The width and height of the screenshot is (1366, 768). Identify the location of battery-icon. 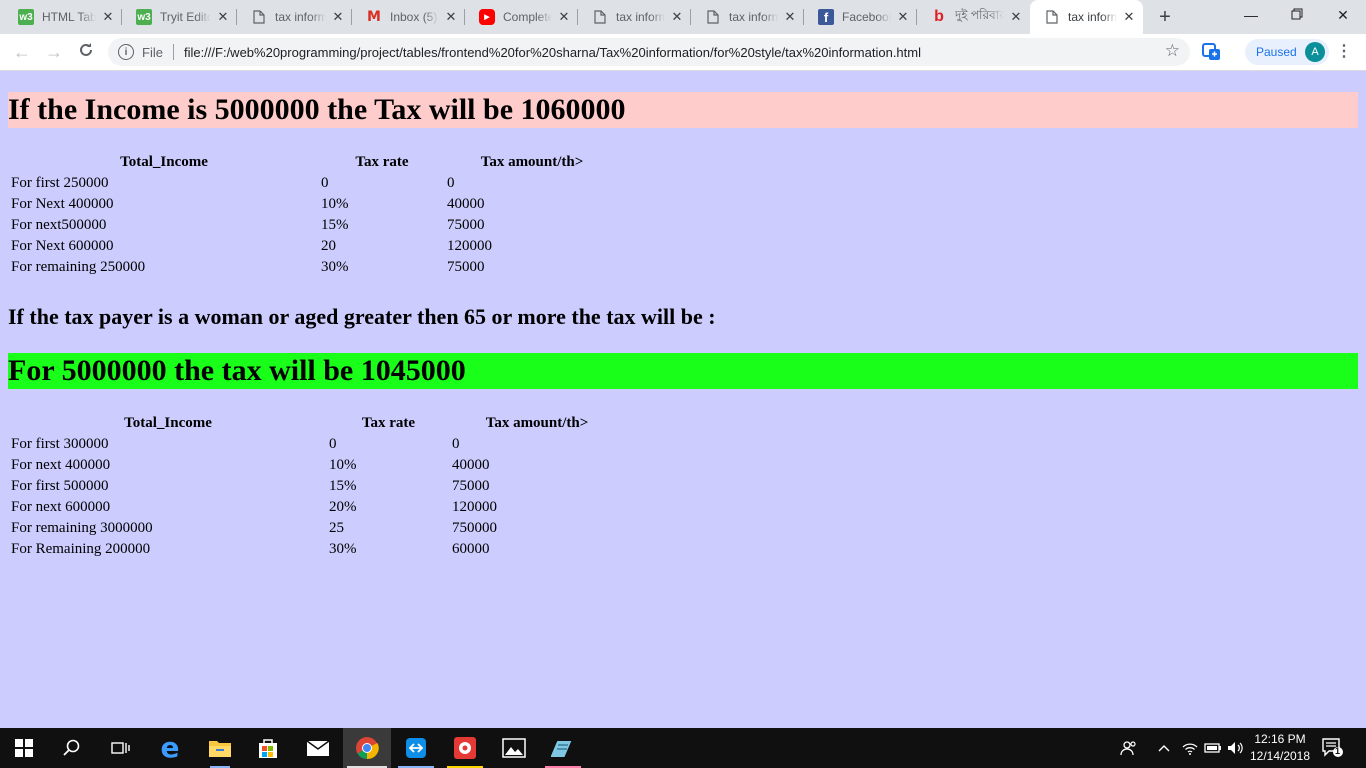
(1213, 748).